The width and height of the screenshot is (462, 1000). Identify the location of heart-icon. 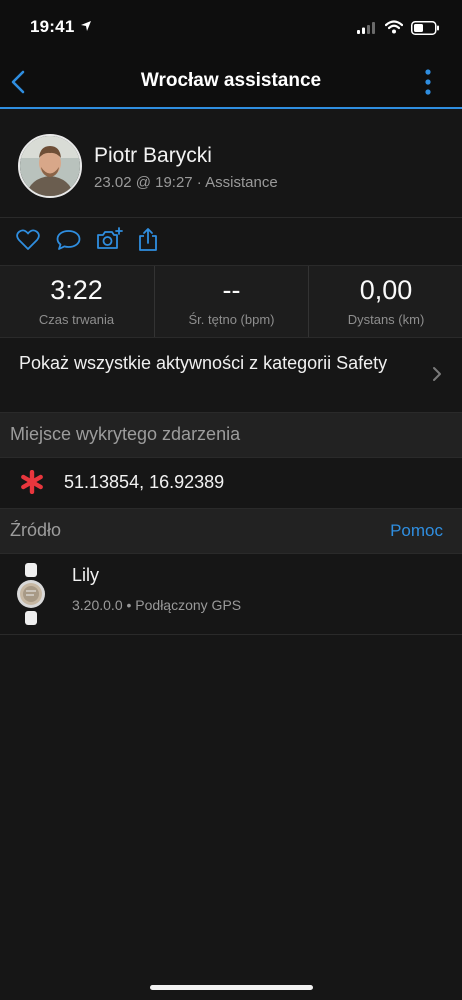
(28, 240).